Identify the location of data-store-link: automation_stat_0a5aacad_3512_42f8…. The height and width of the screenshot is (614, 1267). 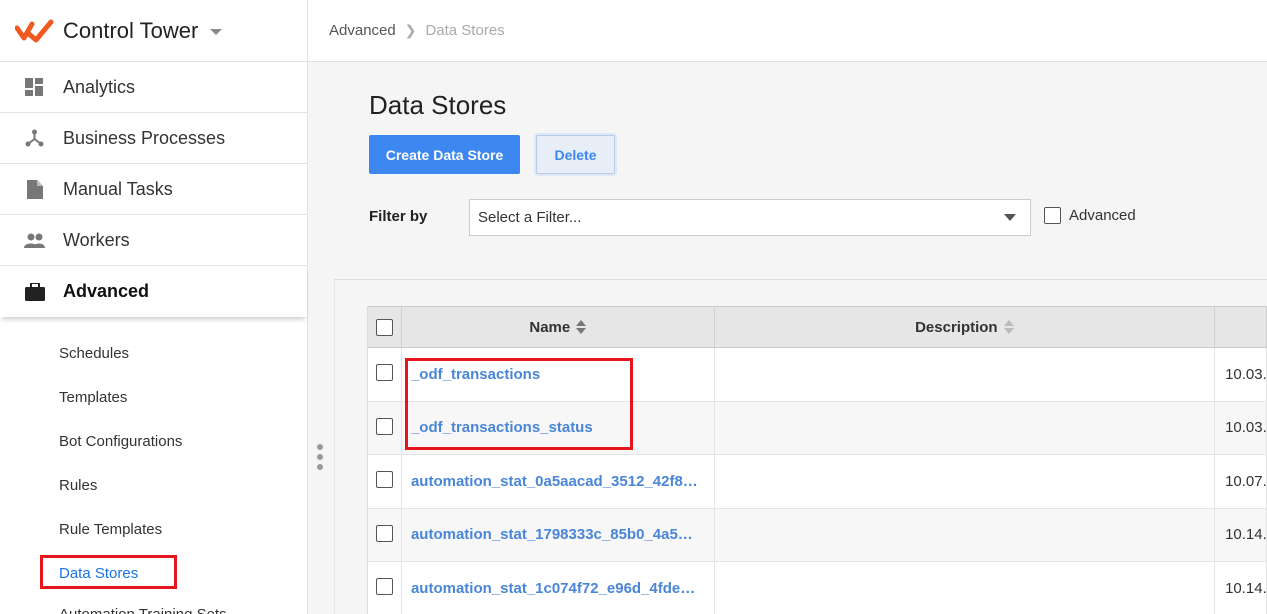
(554, 481).